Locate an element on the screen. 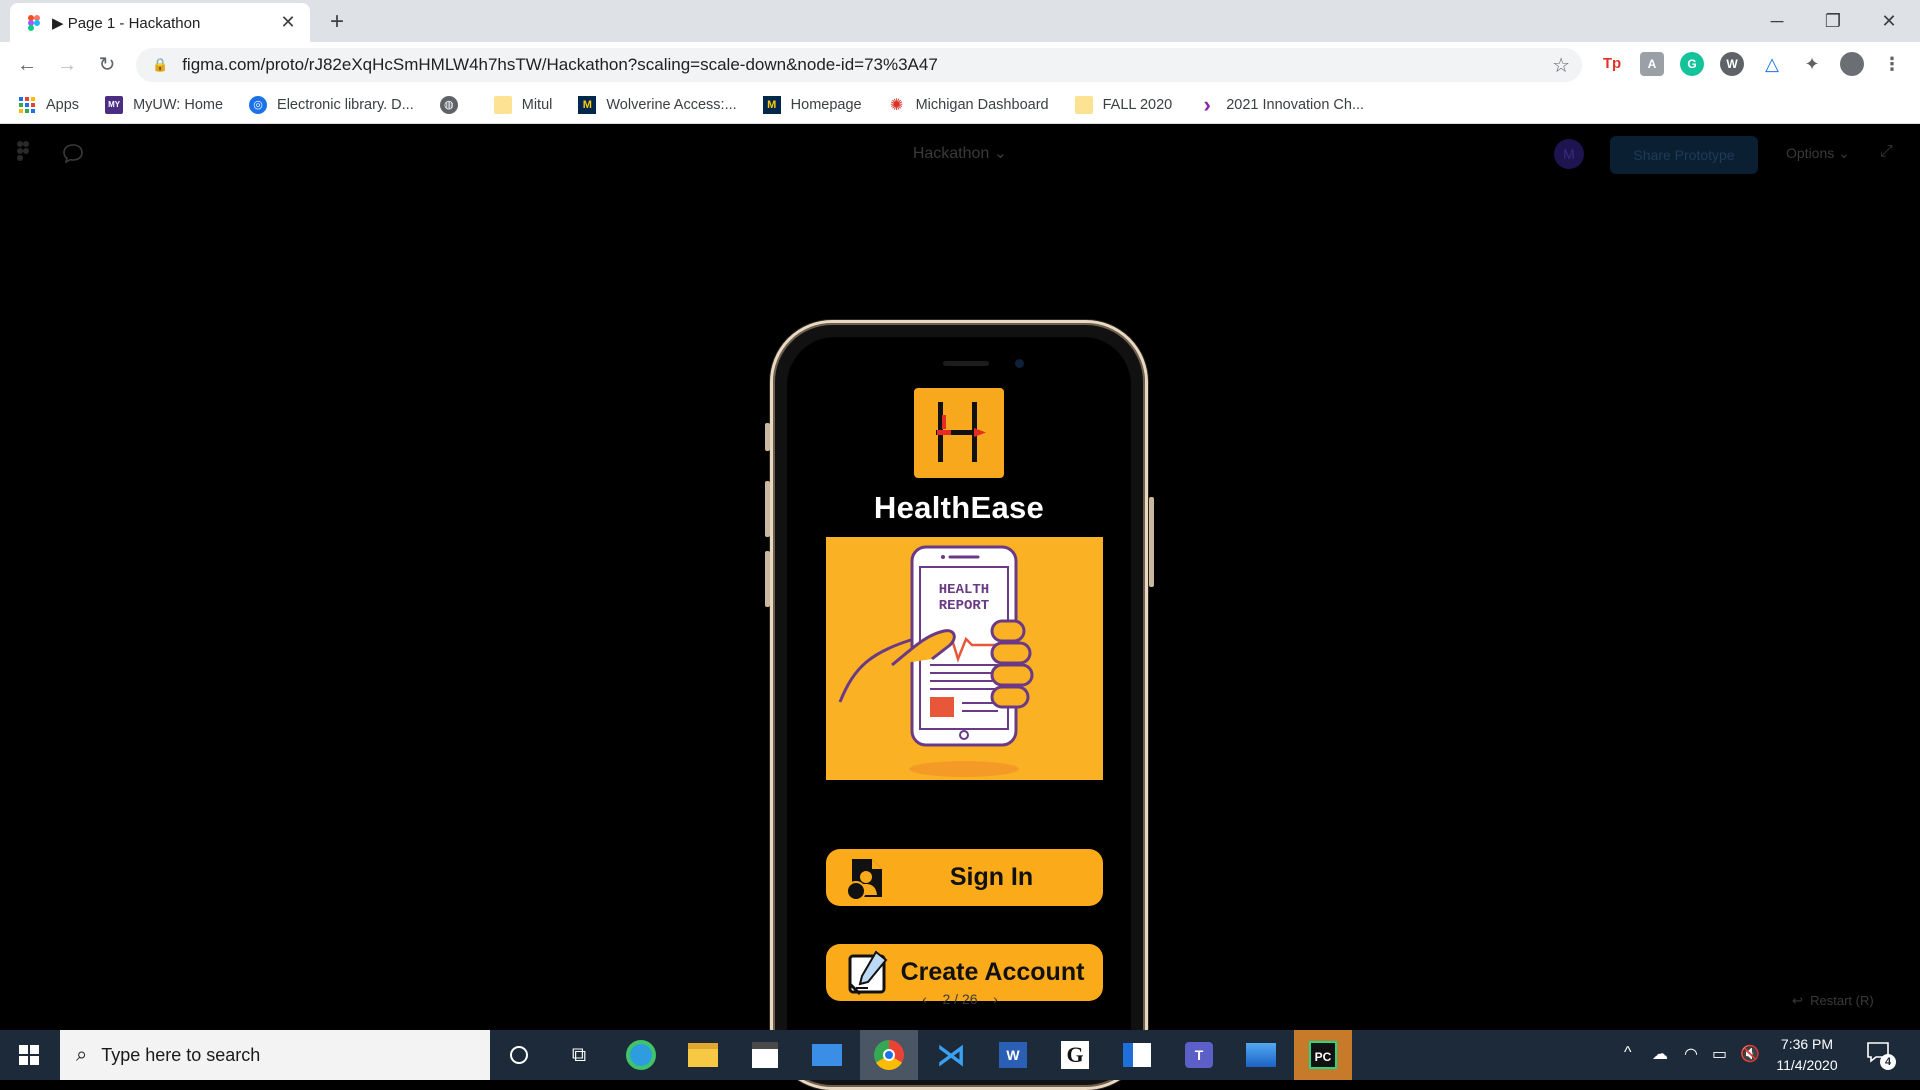  bookmark-label: MyUW: Home is located at coordinates (178, 104).